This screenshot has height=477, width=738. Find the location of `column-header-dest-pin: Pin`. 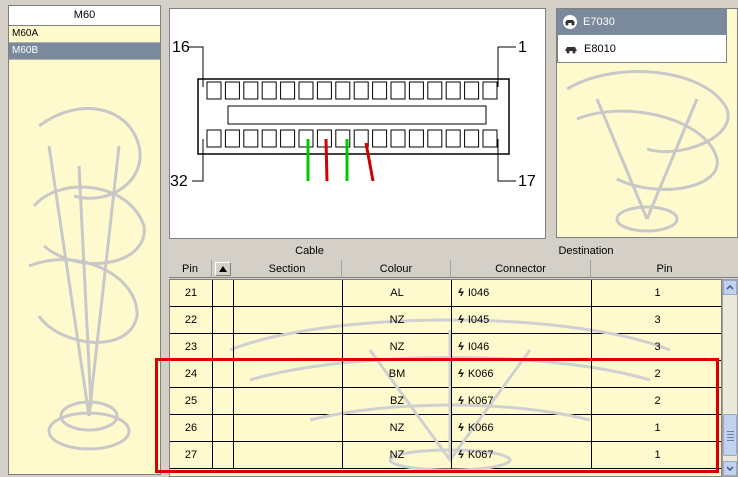

column-header-dest-pin: Pin is located at coordinates (664, 269).